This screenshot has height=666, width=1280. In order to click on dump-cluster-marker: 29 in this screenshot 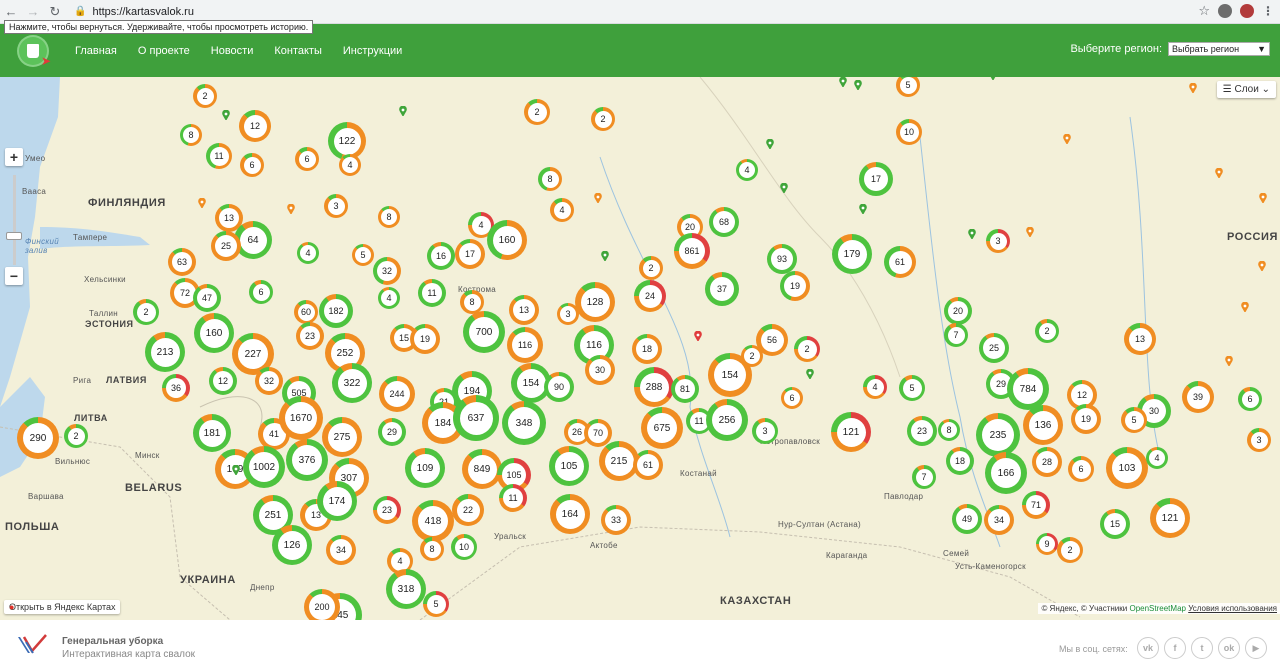, I will do `click(392, 432)`.